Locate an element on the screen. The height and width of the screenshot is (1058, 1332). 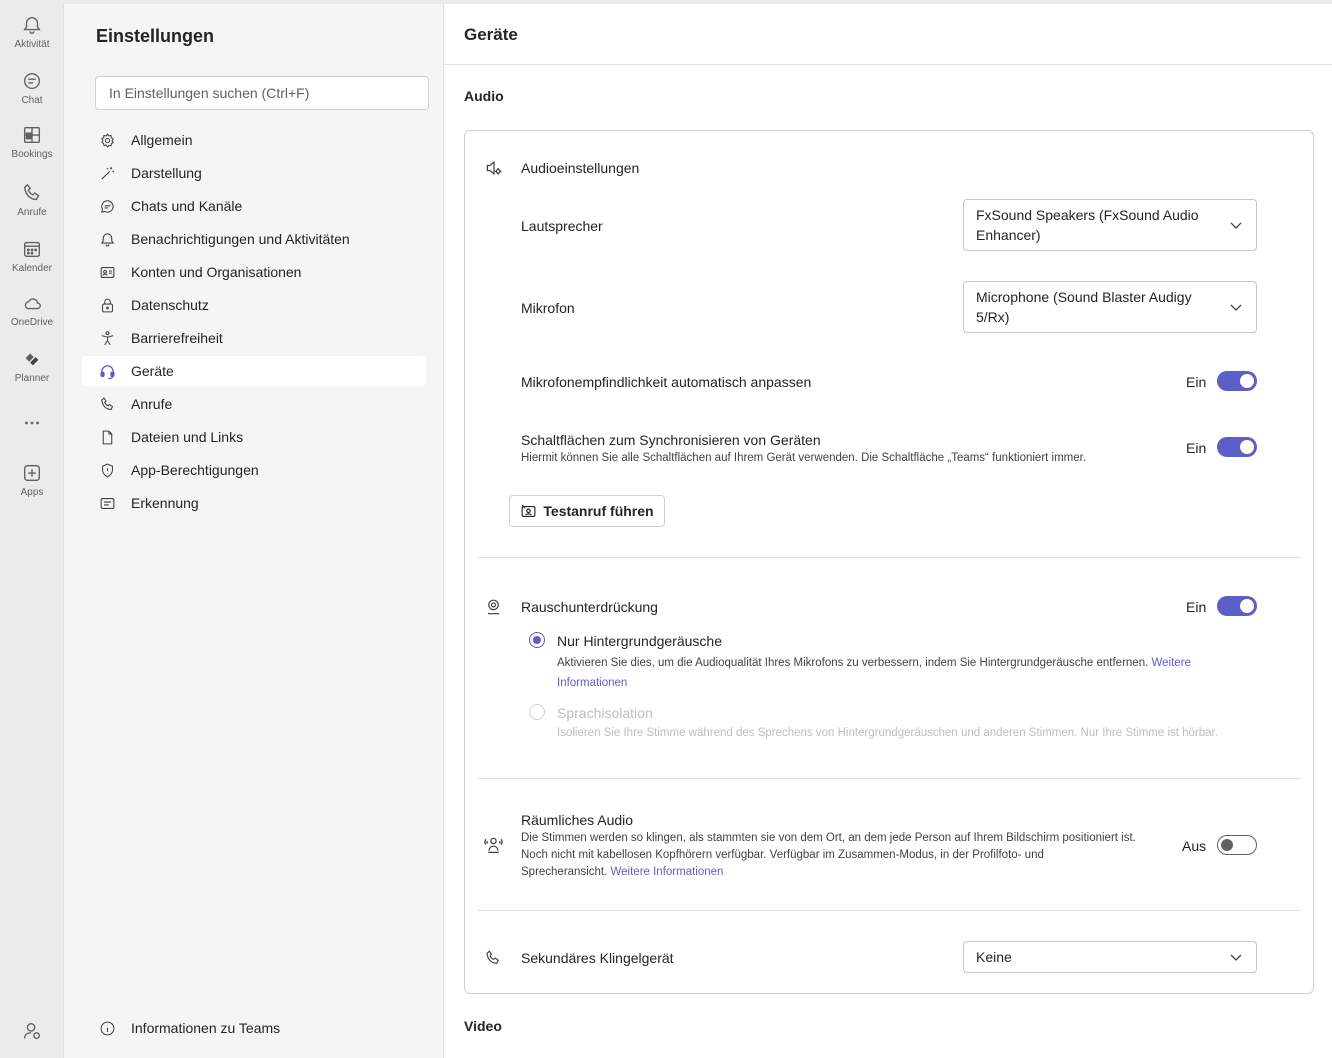
nav-item-label: Dateien und Links is located at coordinates (187, 437).